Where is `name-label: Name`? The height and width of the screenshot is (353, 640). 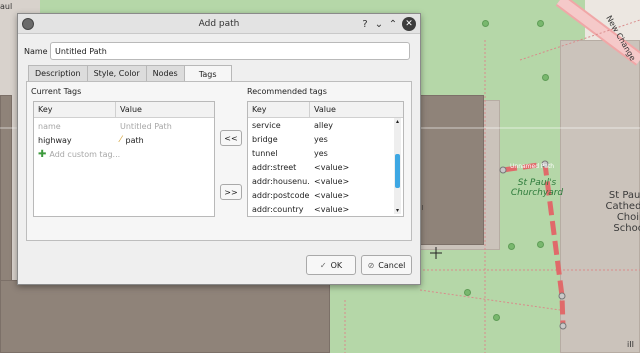
name-label: Name is located at coordinates (36, 51).